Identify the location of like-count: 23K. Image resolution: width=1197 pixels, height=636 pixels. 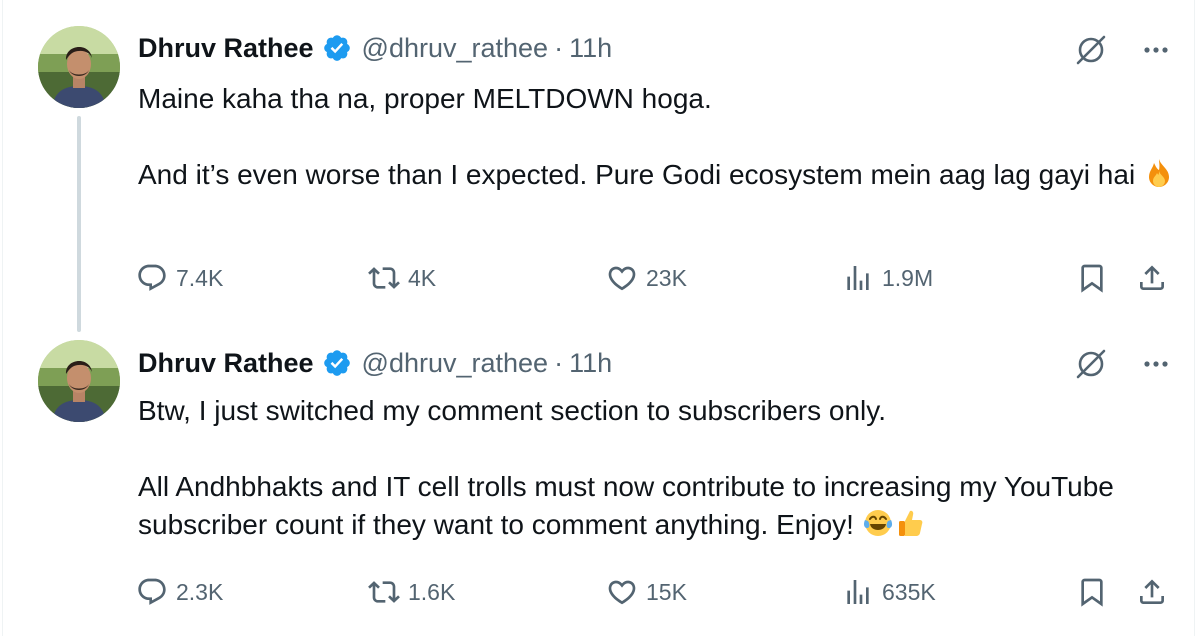
(666, 277).